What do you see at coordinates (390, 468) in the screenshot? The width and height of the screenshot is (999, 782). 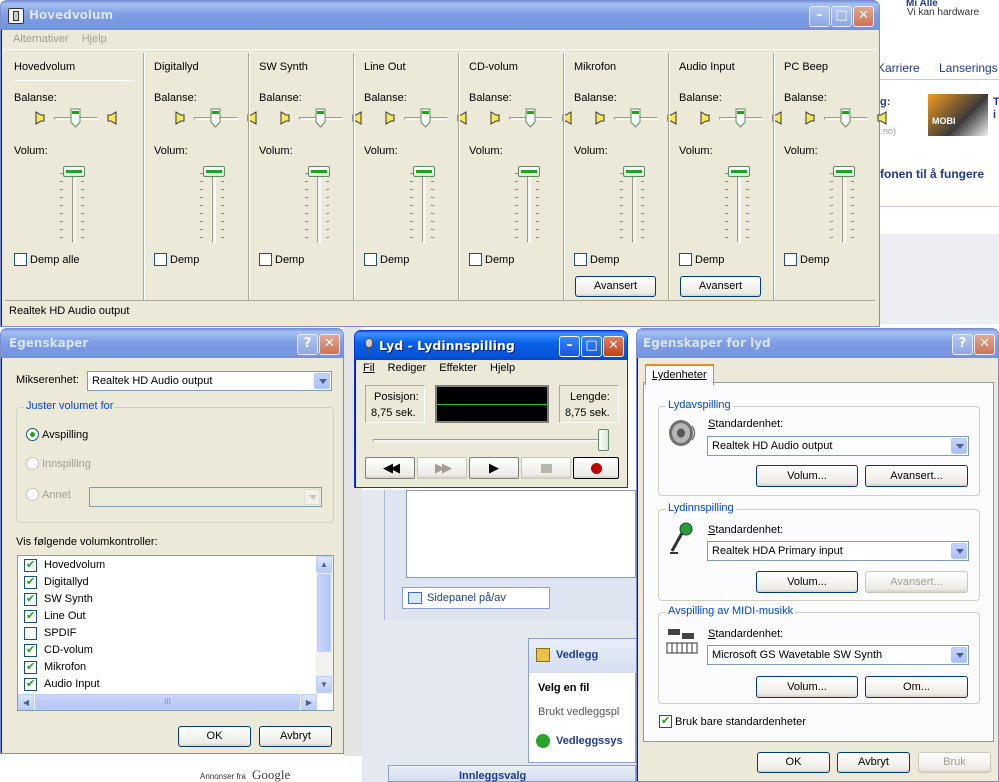 I see `seek-start-button: ◀◀` at bounding box center [390, 468].